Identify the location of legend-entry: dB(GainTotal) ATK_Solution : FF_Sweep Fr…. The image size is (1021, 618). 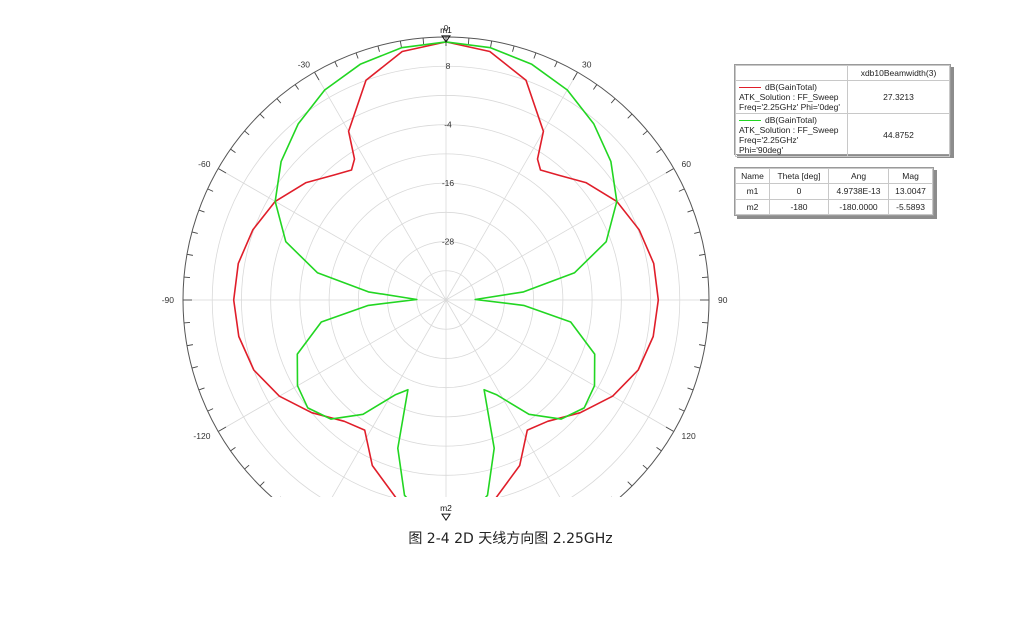
(791, 97).